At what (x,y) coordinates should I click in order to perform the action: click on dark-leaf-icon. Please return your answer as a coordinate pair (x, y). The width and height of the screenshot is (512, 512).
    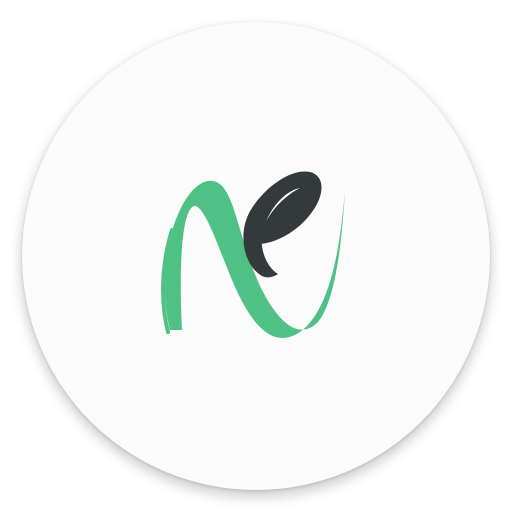
    Looking at the image, I should click on (282, 224).